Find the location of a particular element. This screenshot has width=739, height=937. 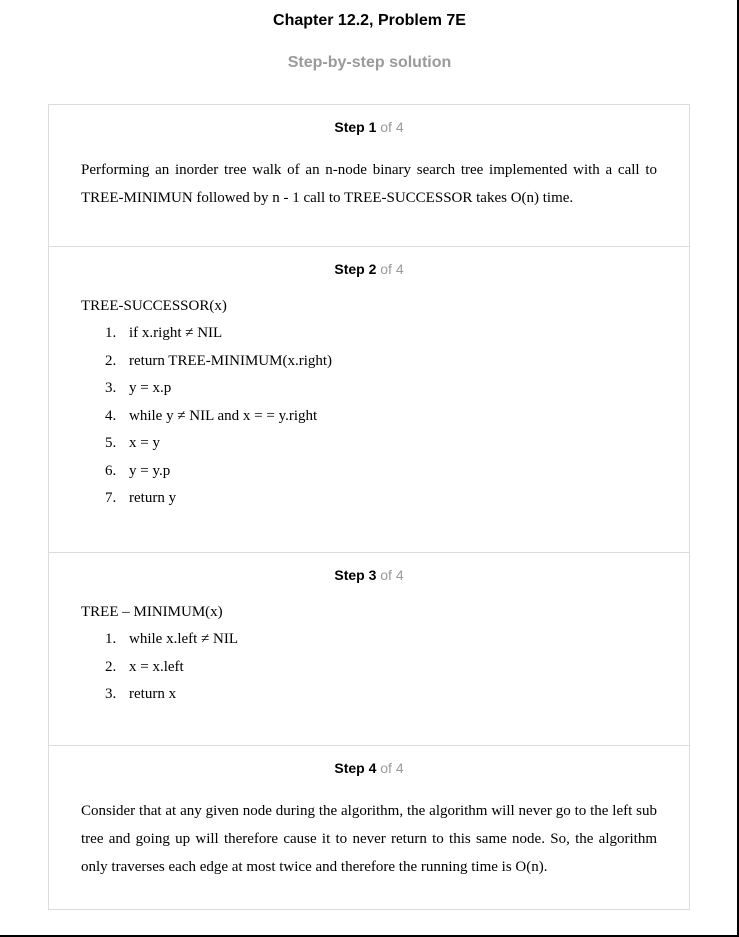

line-text: y = y.p is located at coordinates (150, 470).